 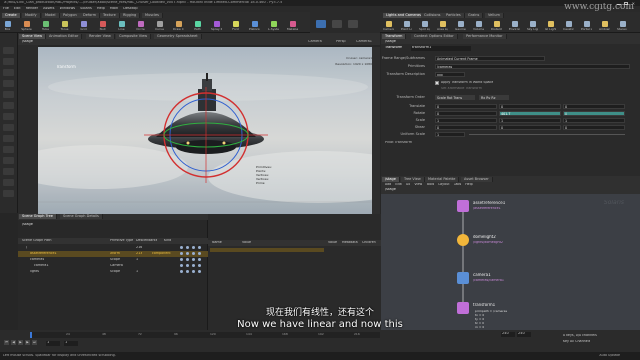 I want to click on menu-item: Help, so click(x=101, y=9).